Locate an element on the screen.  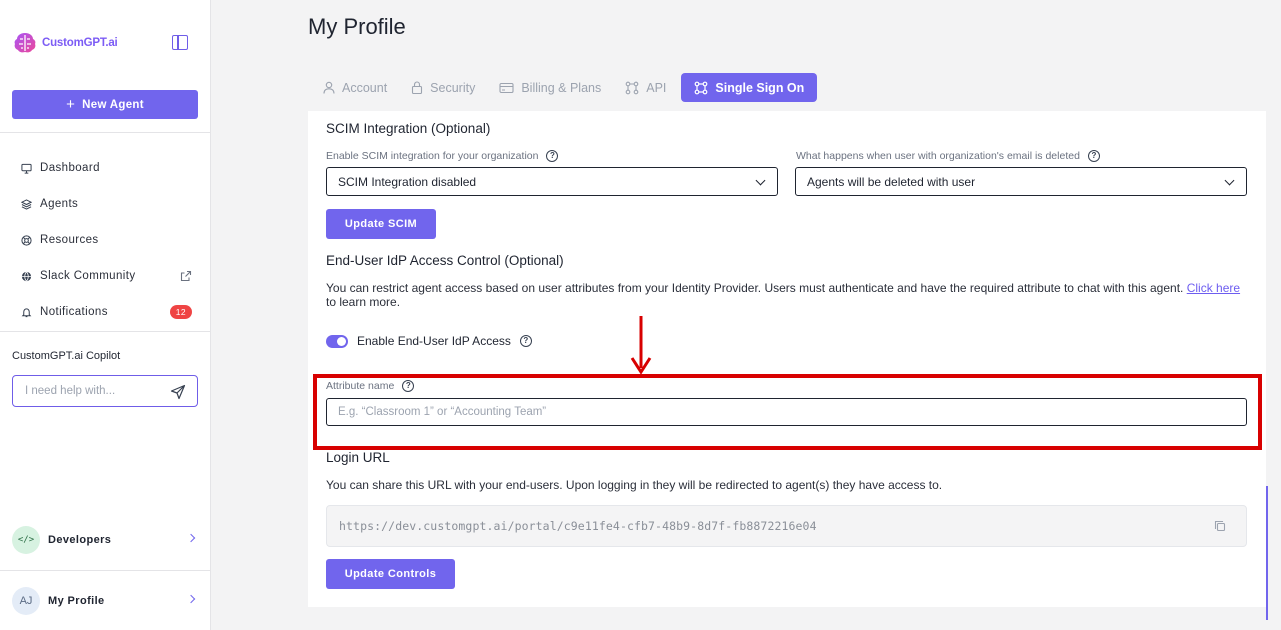
sidebar-item-label: Notifications is located at coordinates (74, 312).